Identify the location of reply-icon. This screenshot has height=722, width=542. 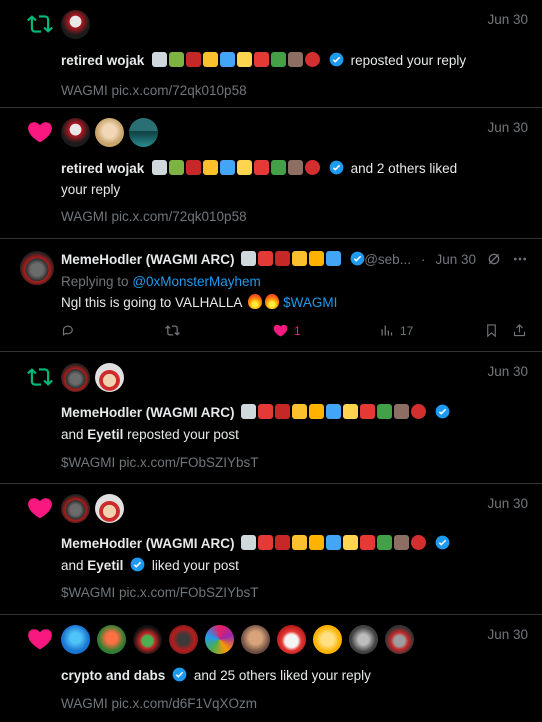
(67, 330).